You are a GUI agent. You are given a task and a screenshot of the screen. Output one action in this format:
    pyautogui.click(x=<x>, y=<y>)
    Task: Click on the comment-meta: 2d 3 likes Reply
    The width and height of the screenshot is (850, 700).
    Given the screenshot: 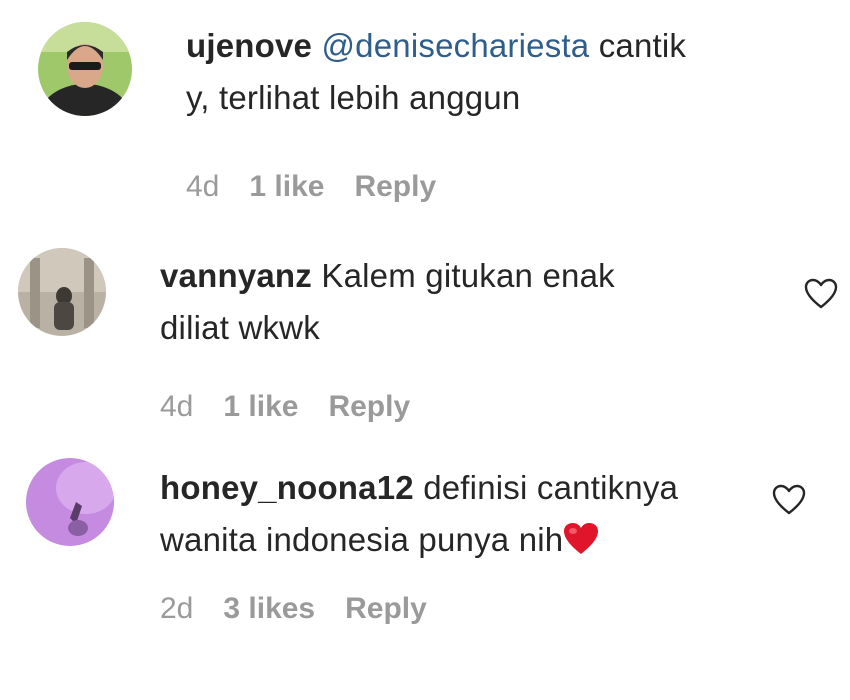 What is the action you would take?
    pyautogui.click(x=308, y=609)
    